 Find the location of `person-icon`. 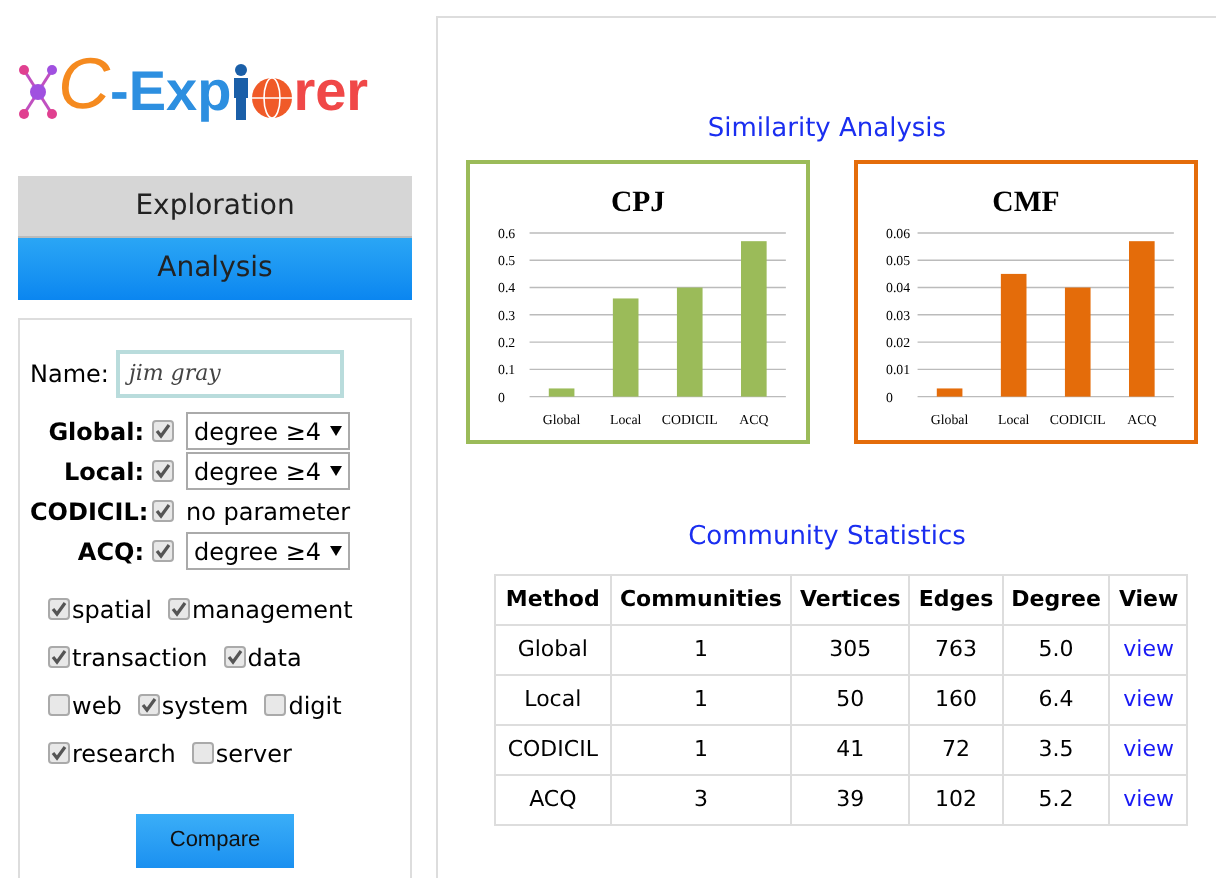

person-icon is located at coordinates (240, 92).